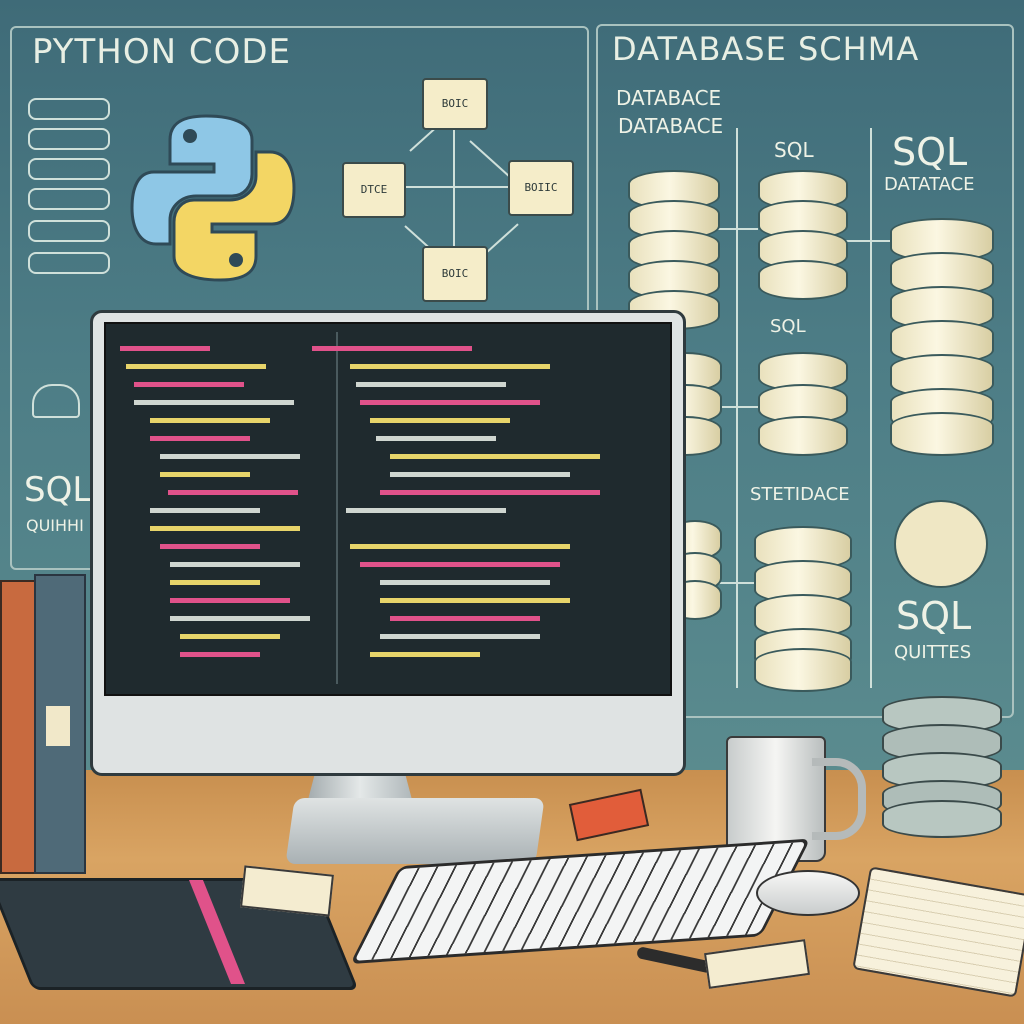  Describe the element at coordinates (800, 494) in the screenshot. I see `statement-label: STETIDACE` at that location.